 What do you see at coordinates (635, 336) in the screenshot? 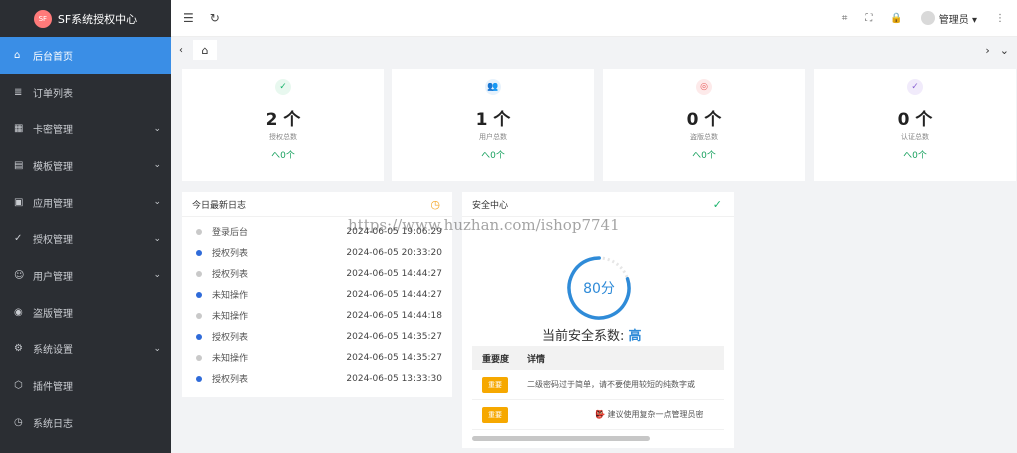
I see `security-factor-level: 高` at bounding box center [635, 336].